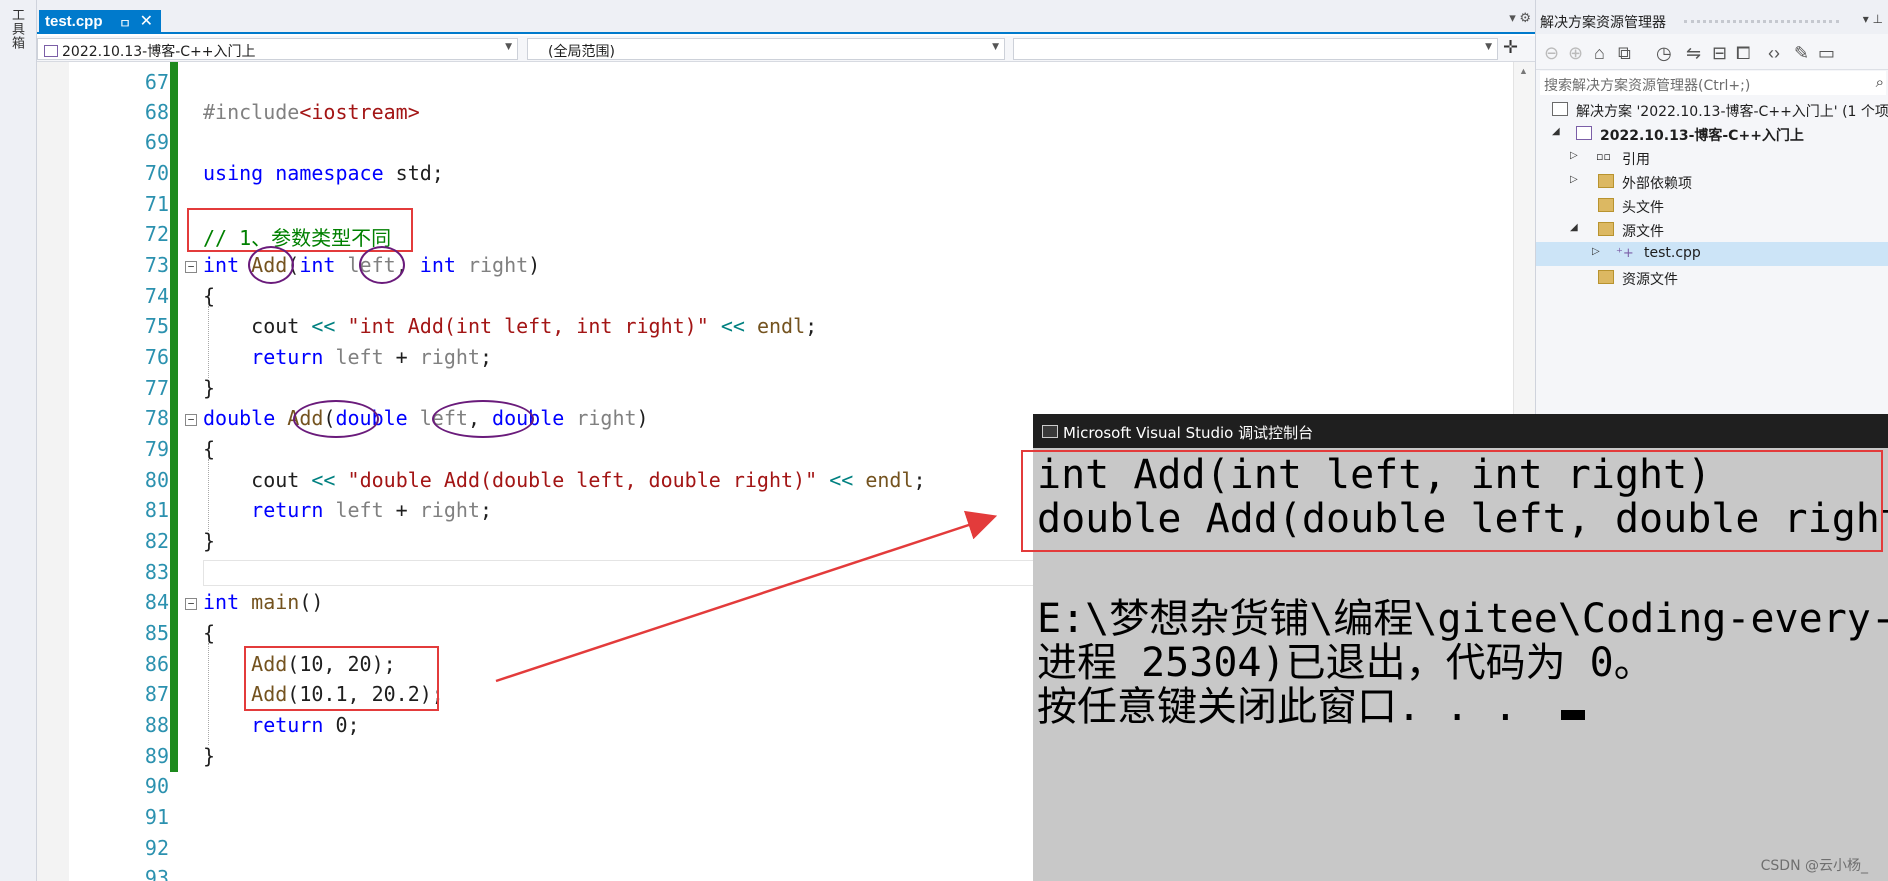 This screenshot has width=1888, height=881. Describe the element at coordinates (1880, 82) in the screenshot. I see `search-icon: ⌕` at that location.